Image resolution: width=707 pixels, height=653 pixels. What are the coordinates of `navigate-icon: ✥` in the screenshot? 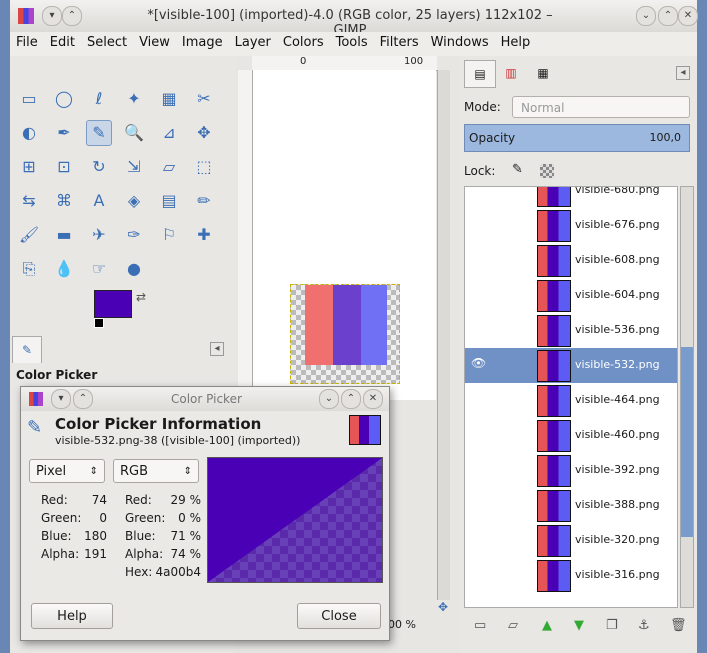 It's located at (443, 607).